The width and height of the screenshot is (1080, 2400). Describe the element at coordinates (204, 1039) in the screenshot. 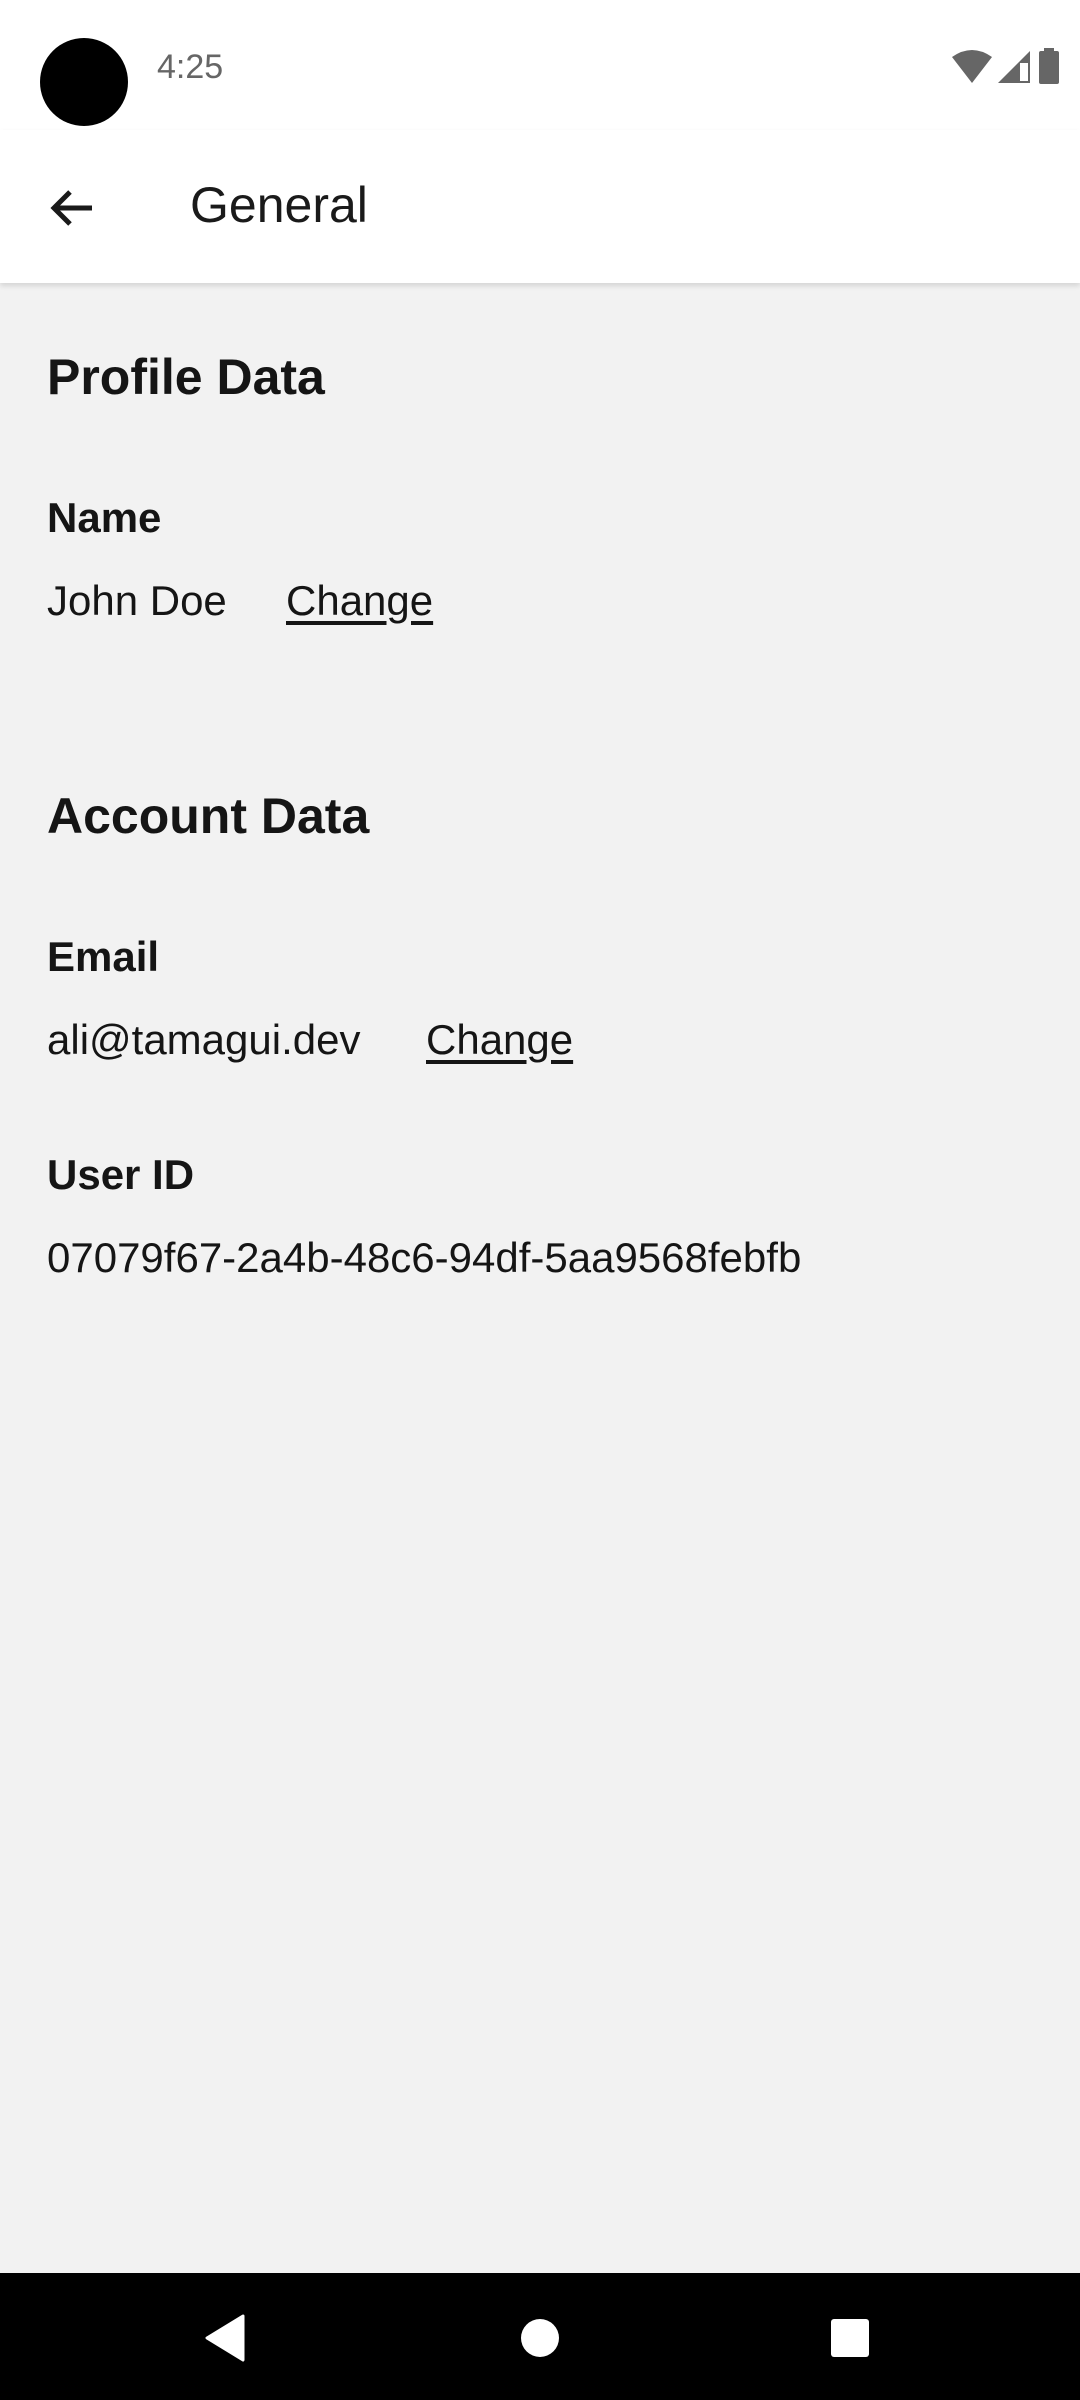

I see `email-value: ali@tamagui.dev` at that location.